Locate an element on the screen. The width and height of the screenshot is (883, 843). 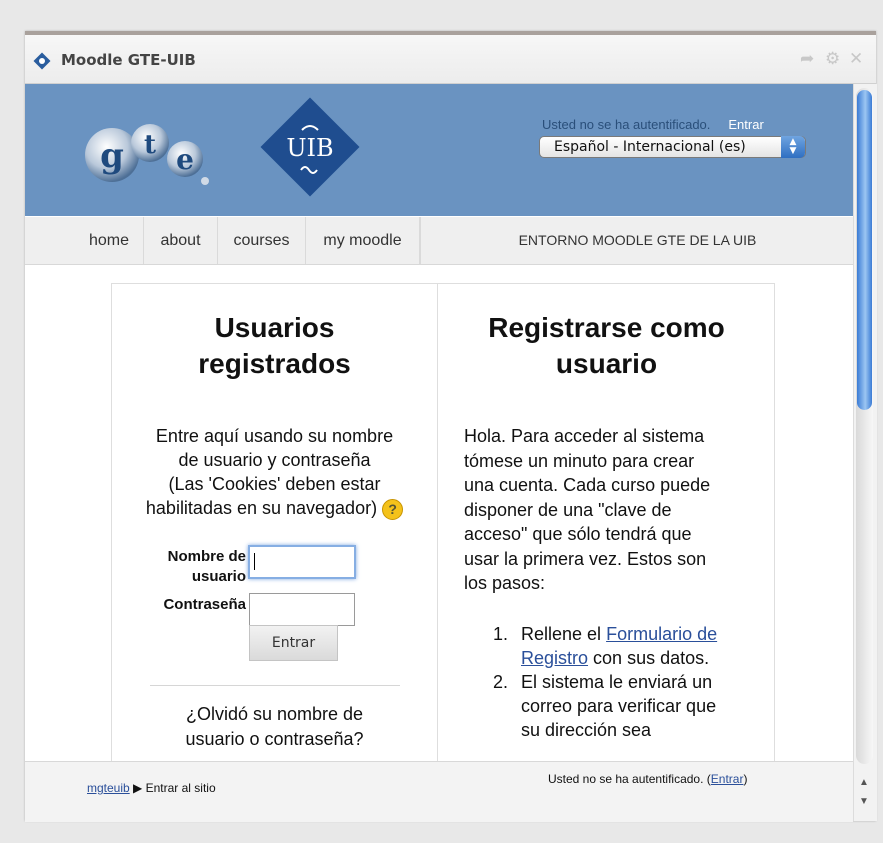
breadcrumb-home-link: mgteuib is located at coordinates (108, 788).